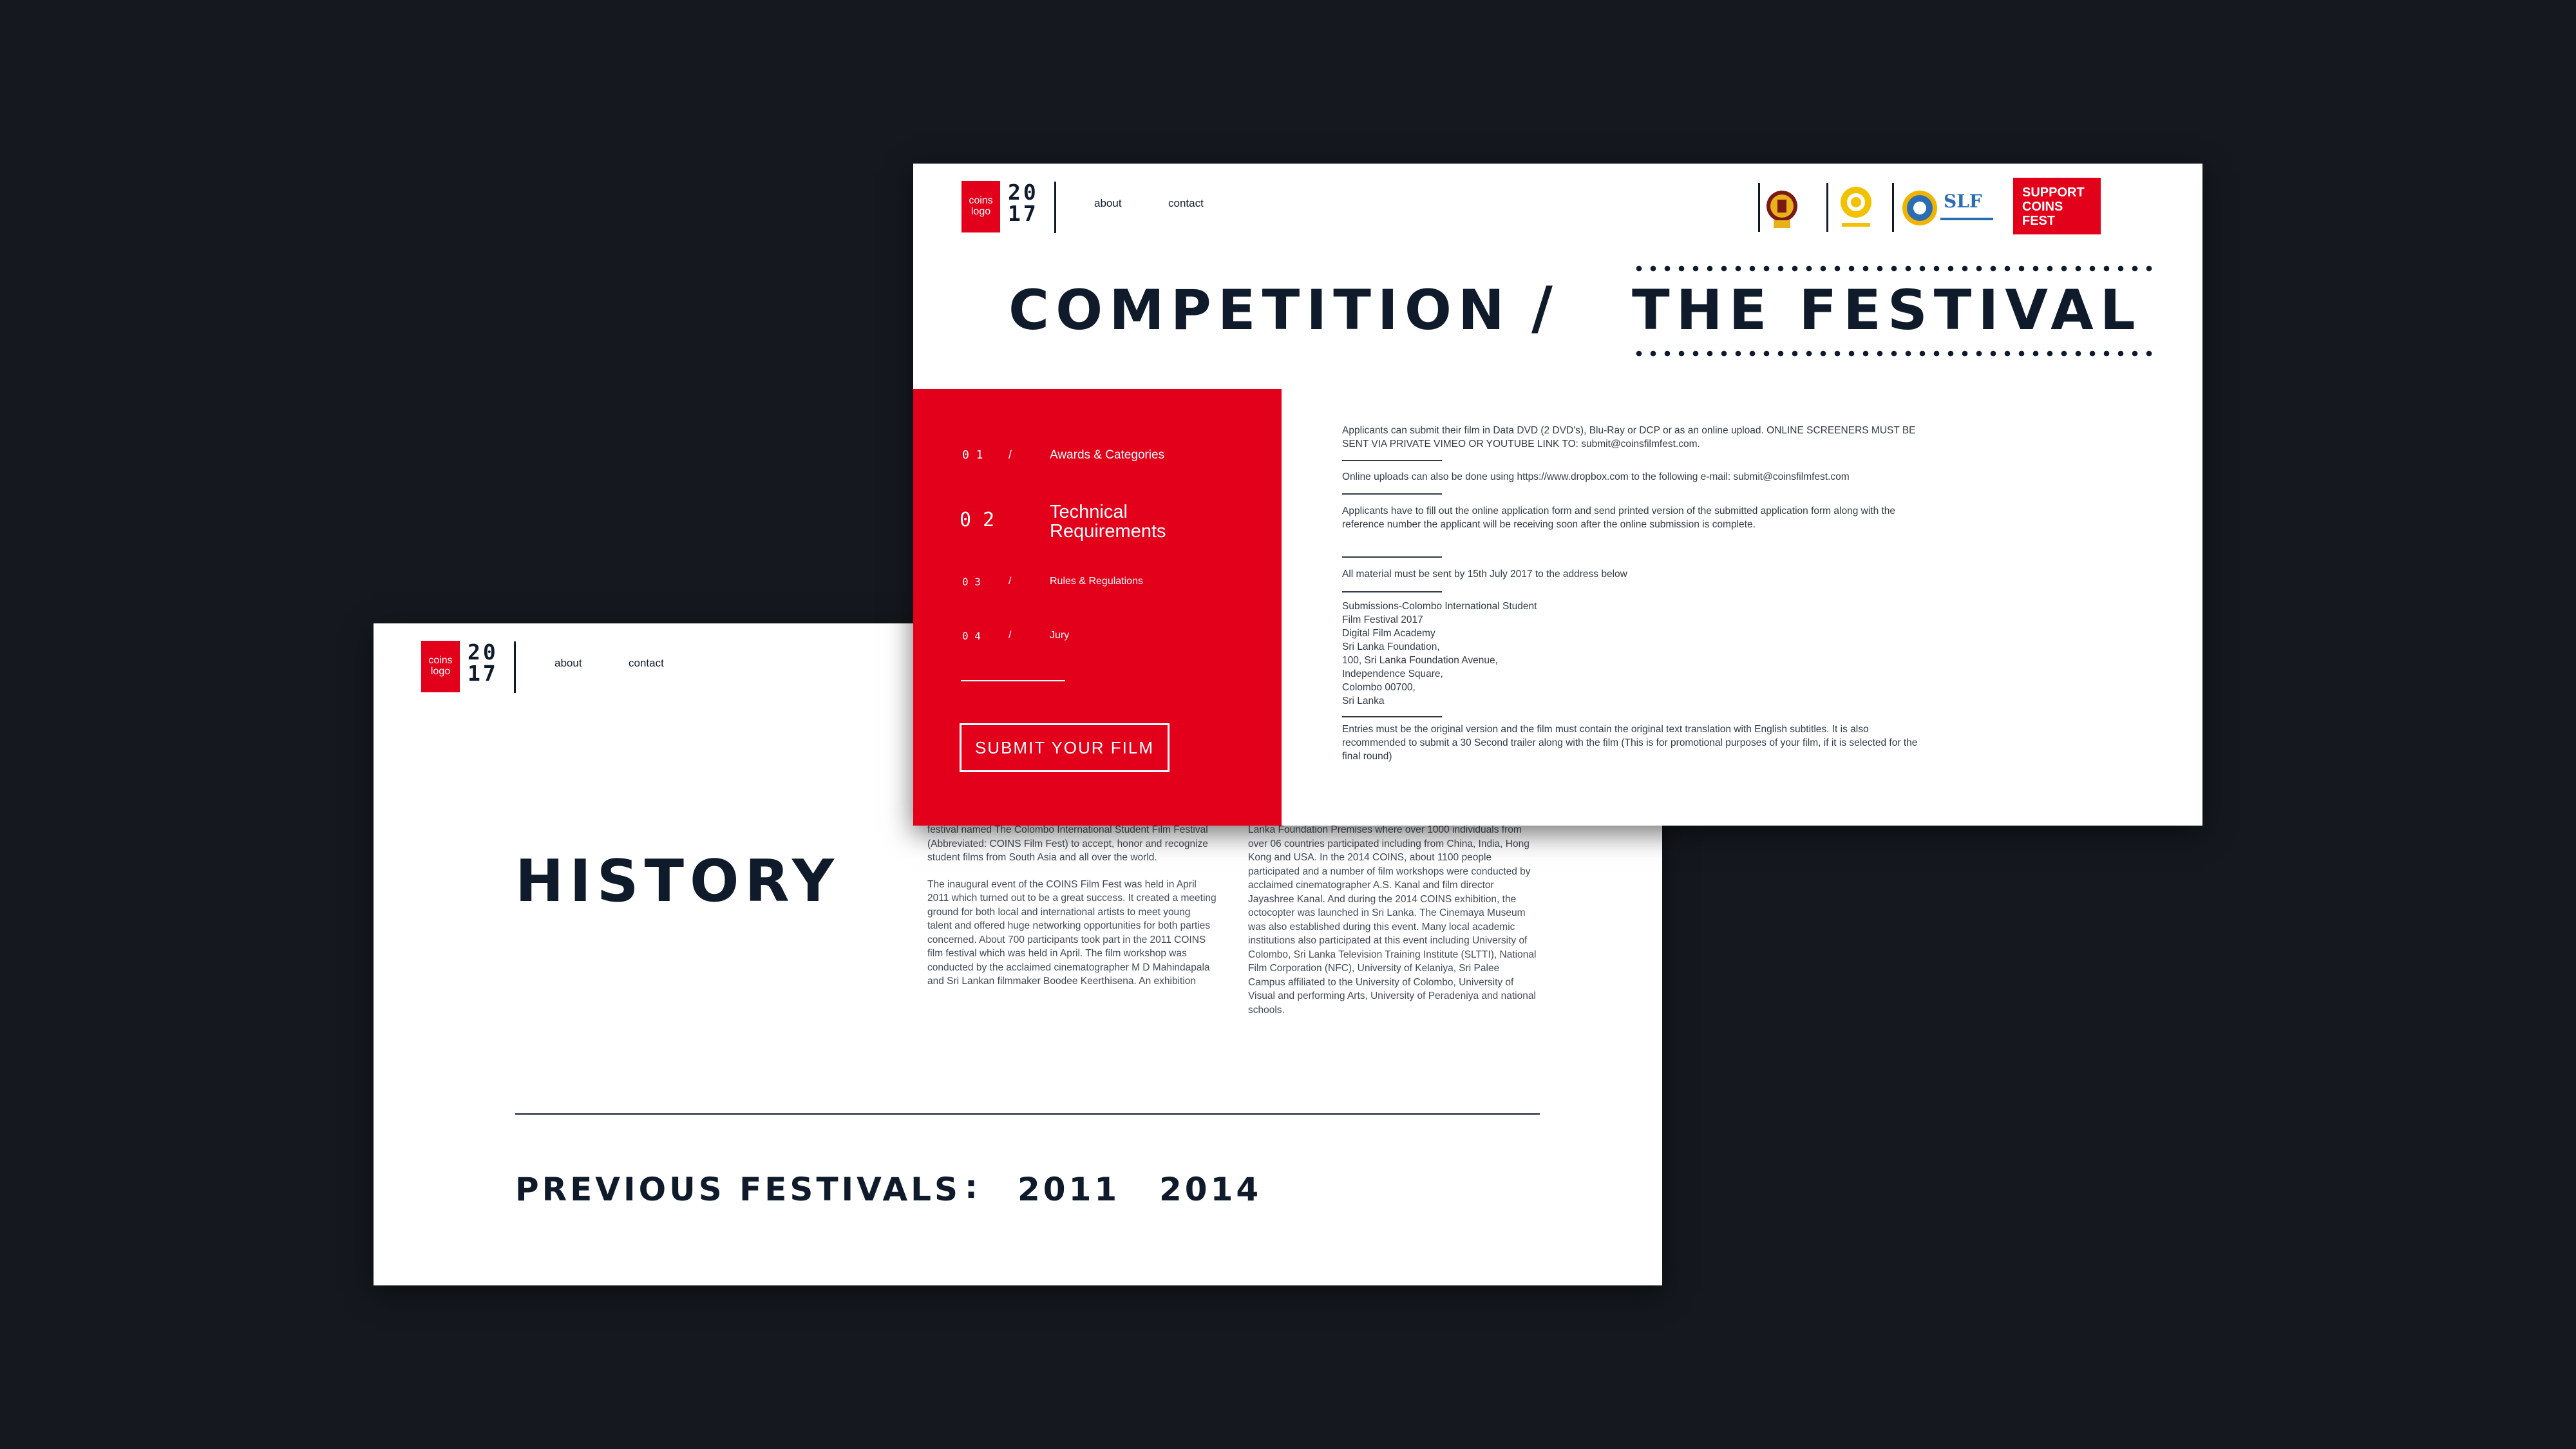  What do you see at coordinates (1089, 512) in the screenshot?
I see `menu-label-line: Technical` at bounding box center [1089, 512].